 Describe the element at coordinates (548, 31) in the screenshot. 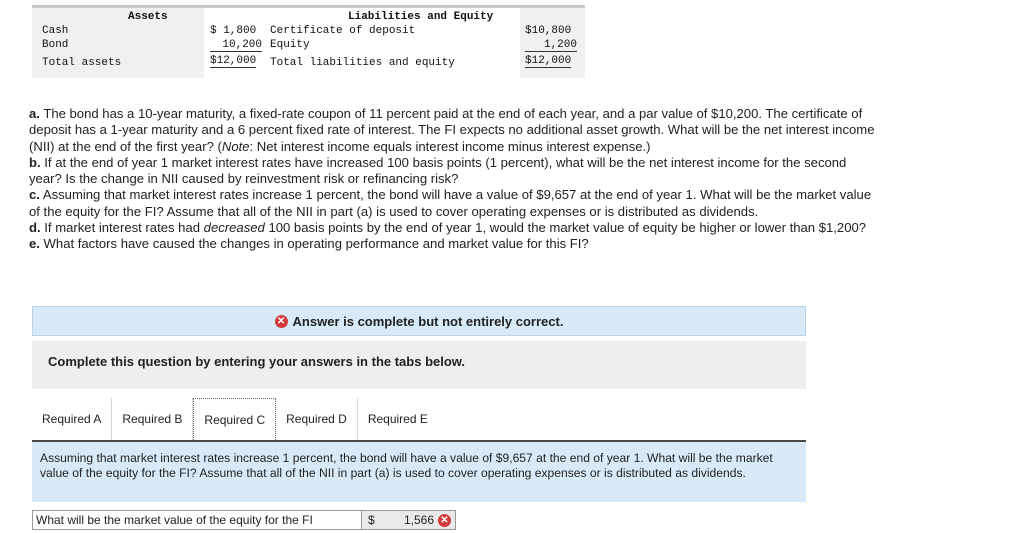

I see `liability-amount-cd: $10,800` at that location.